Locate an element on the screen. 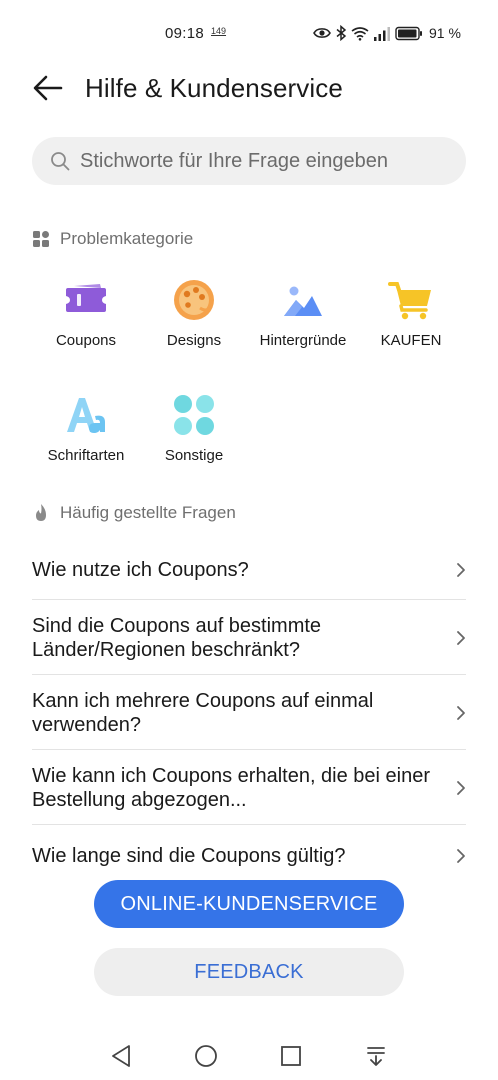  nav-back-button is located at coordinates (121, 1056).